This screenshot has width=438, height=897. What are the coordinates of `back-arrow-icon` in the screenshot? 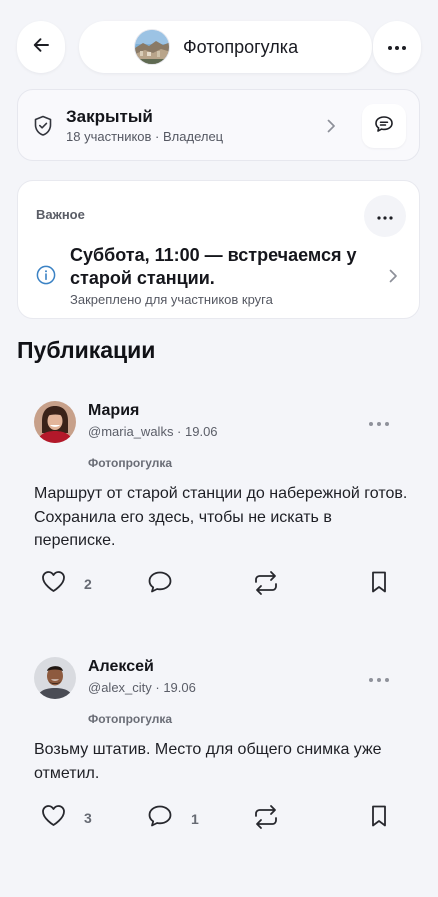 It's located at (41, 47).